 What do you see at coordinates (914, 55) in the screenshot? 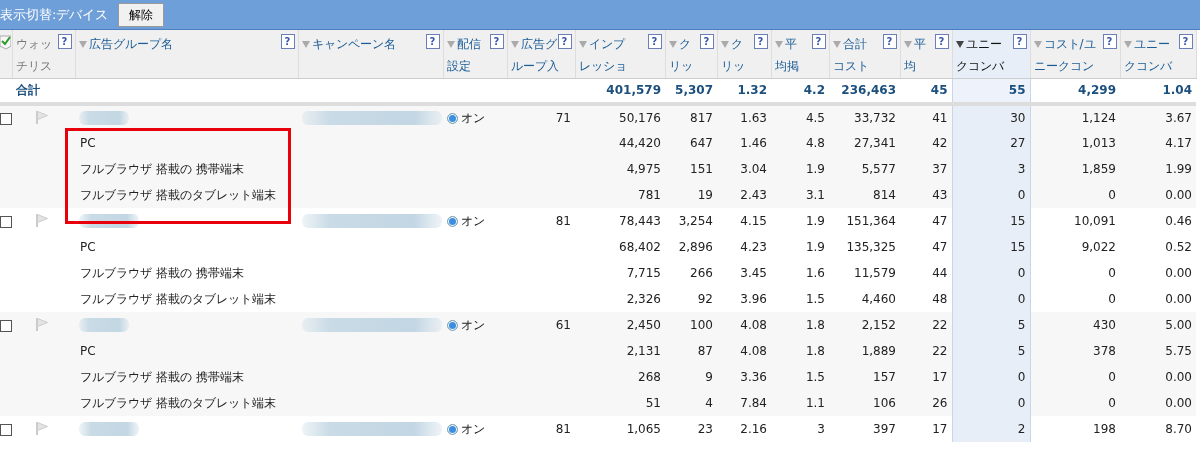
I see `column-header: 平 均` at bounding box center [914, 55].